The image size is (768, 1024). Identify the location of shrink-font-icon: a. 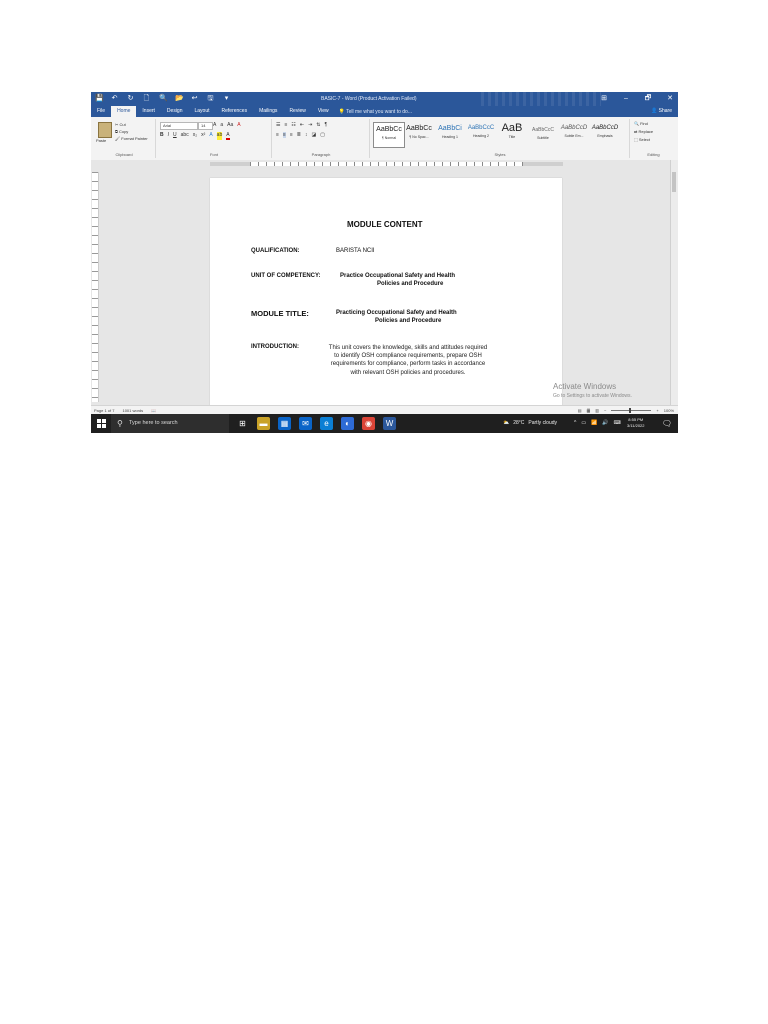
(221, 125).